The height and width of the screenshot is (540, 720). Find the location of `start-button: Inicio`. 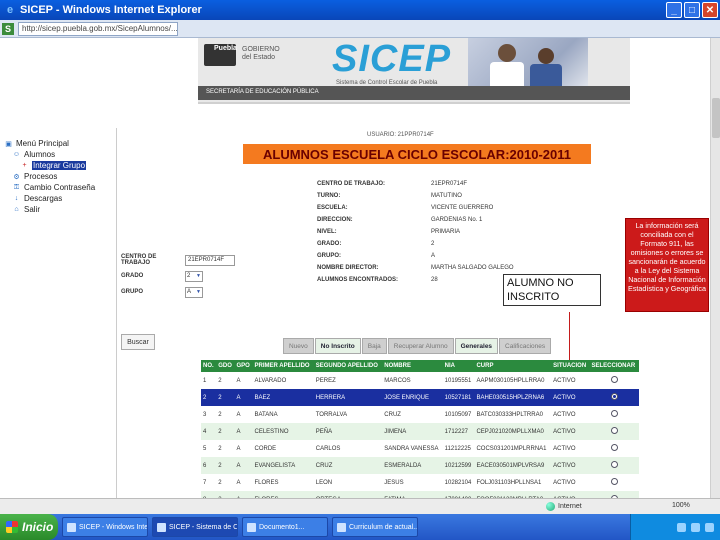

start-button: Inicio is located at coordinates (29, 527).